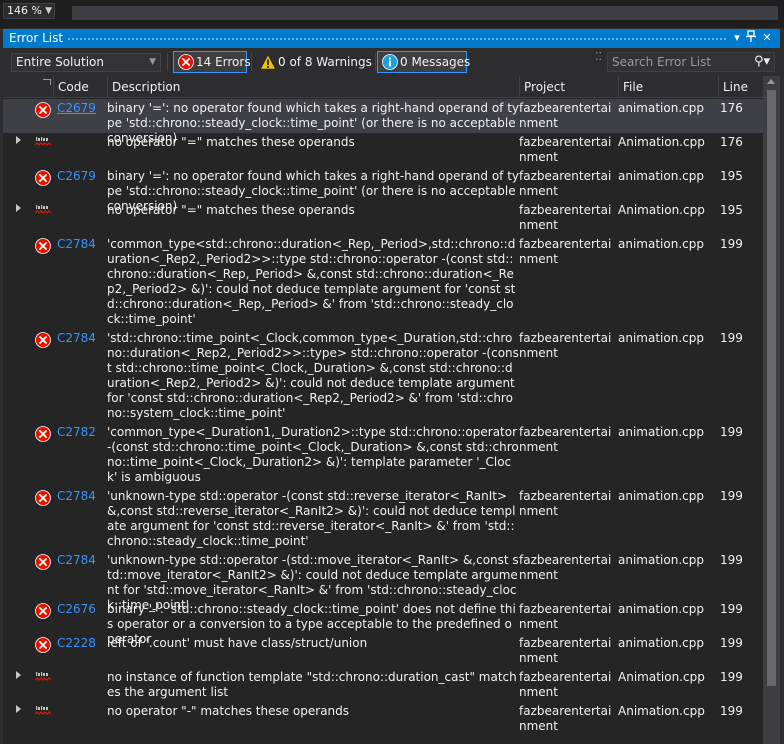 This screenshot has height=744, width=784. Describe the element at coordinates (76, 432) in the screenshot. I see `error-code-link: C2782` at that location.